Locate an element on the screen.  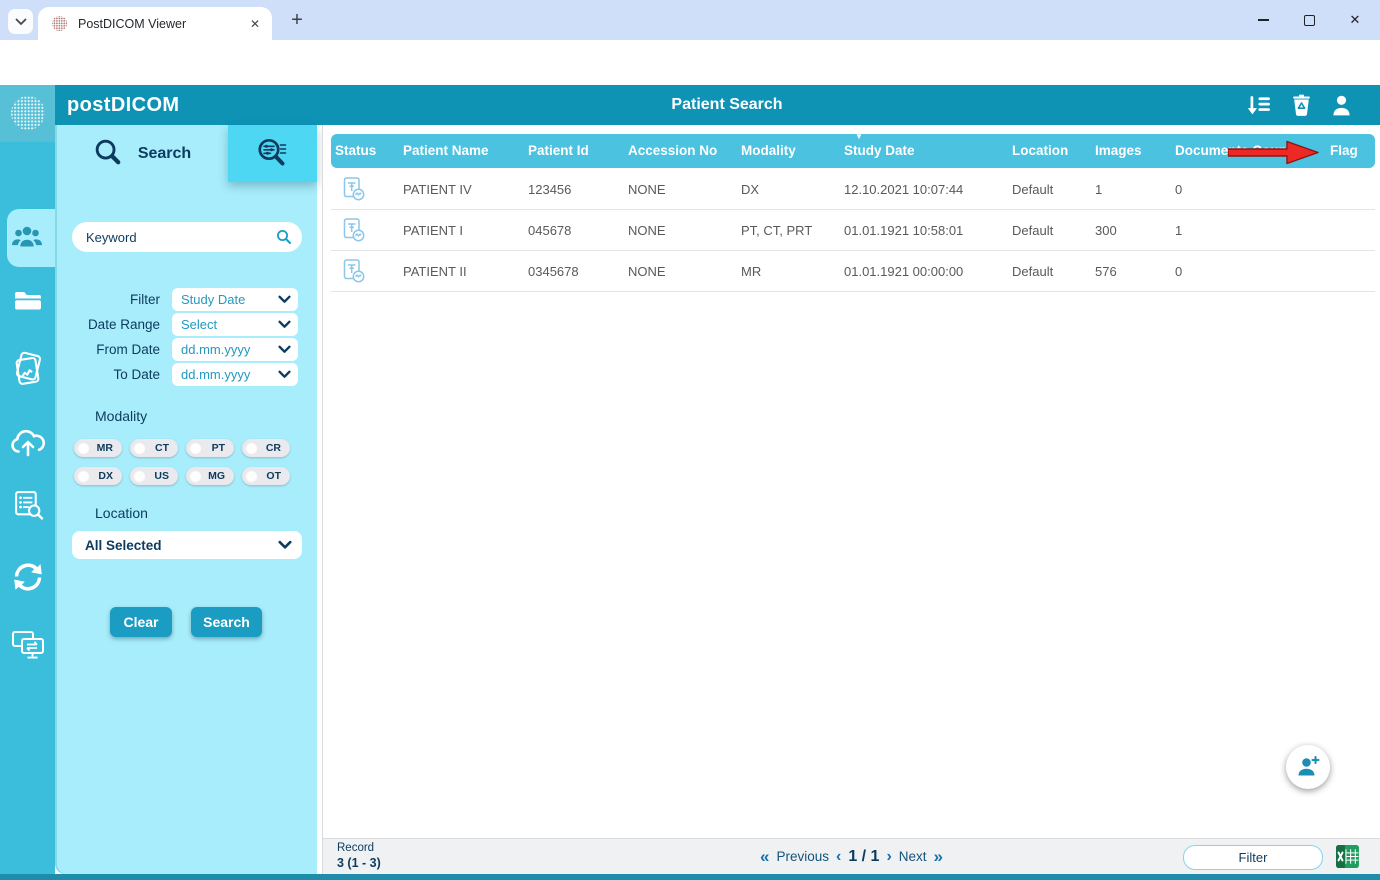
sidebar-item-share monitors-transfer-icon is located at coordinates (28, 645).